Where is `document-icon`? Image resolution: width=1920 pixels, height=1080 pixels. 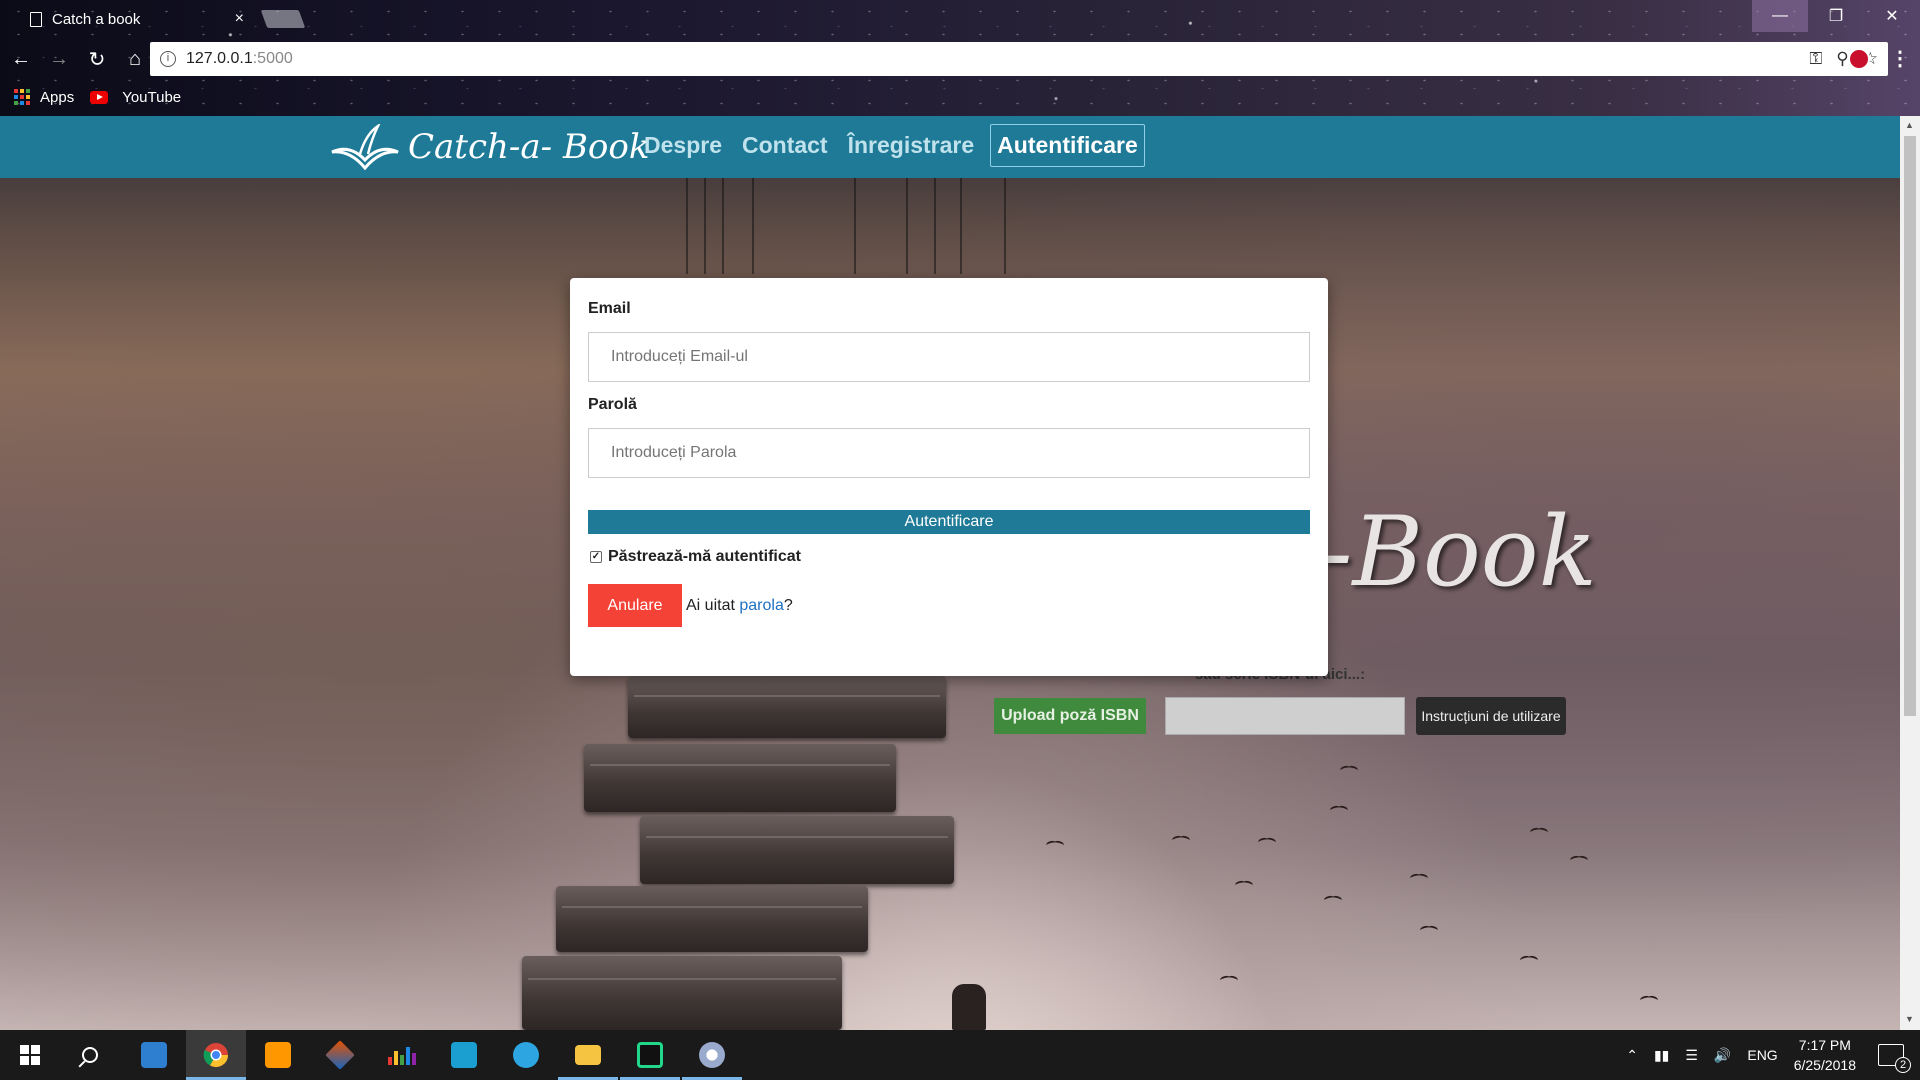 document-icon is located at coordinates (36, 19).